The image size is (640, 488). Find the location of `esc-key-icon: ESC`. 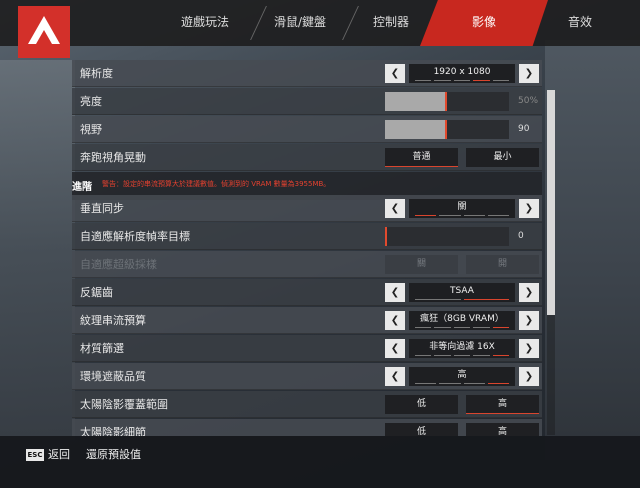

esc-key-icon: ESC is located at coordinates (35, 455).